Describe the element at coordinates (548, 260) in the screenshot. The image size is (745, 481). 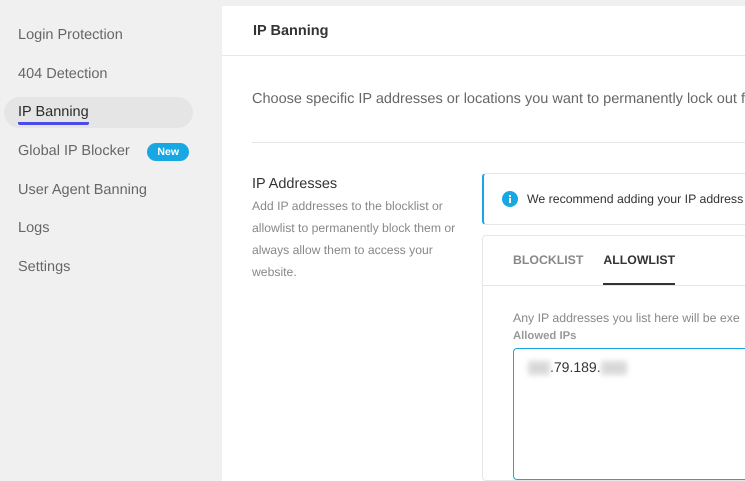
I see `list-tab: BLOCKLIST` at that location.